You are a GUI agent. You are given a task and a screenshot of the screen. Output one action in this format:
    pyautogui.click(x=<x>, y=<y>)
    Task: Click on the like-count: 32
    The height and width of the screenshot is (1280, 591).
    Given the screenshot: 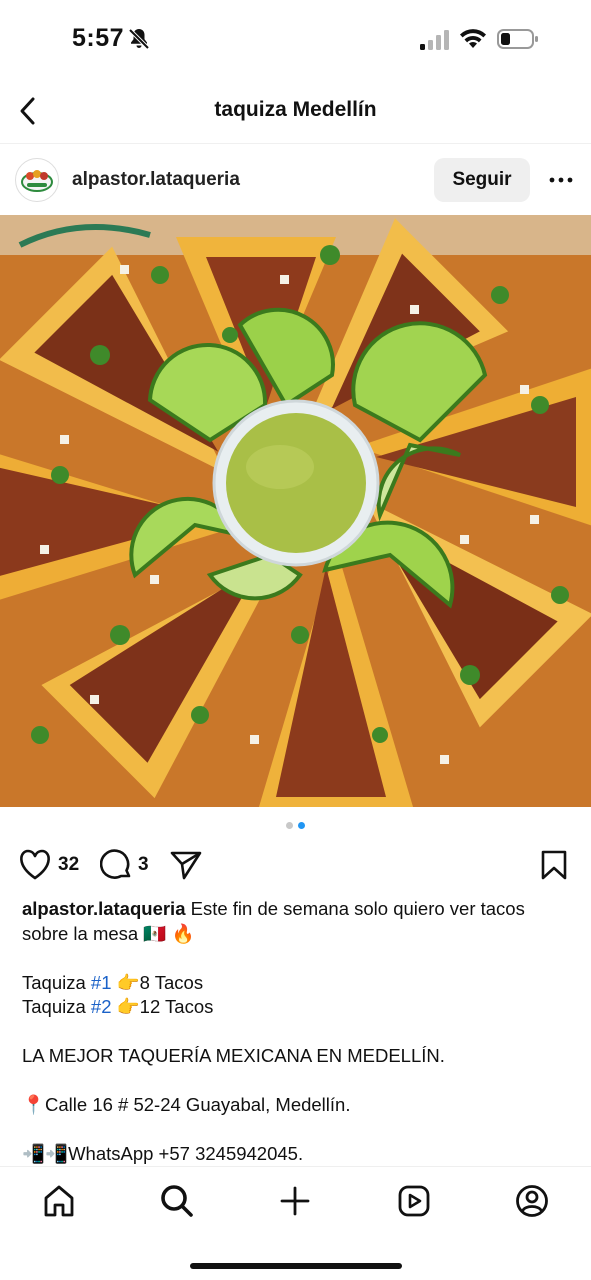 What is the action you would take?
    pyautogui.click(x=69, y=864)
    